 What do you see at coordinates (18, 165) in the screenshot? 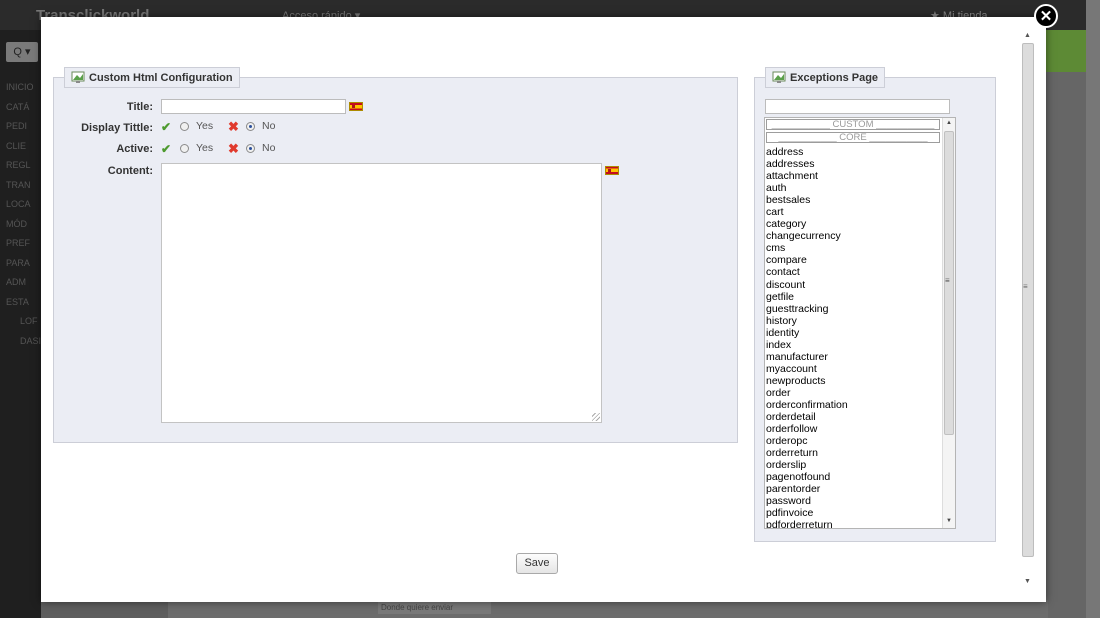
I see `nav-item: REGL` at bounding box center [18, 165].